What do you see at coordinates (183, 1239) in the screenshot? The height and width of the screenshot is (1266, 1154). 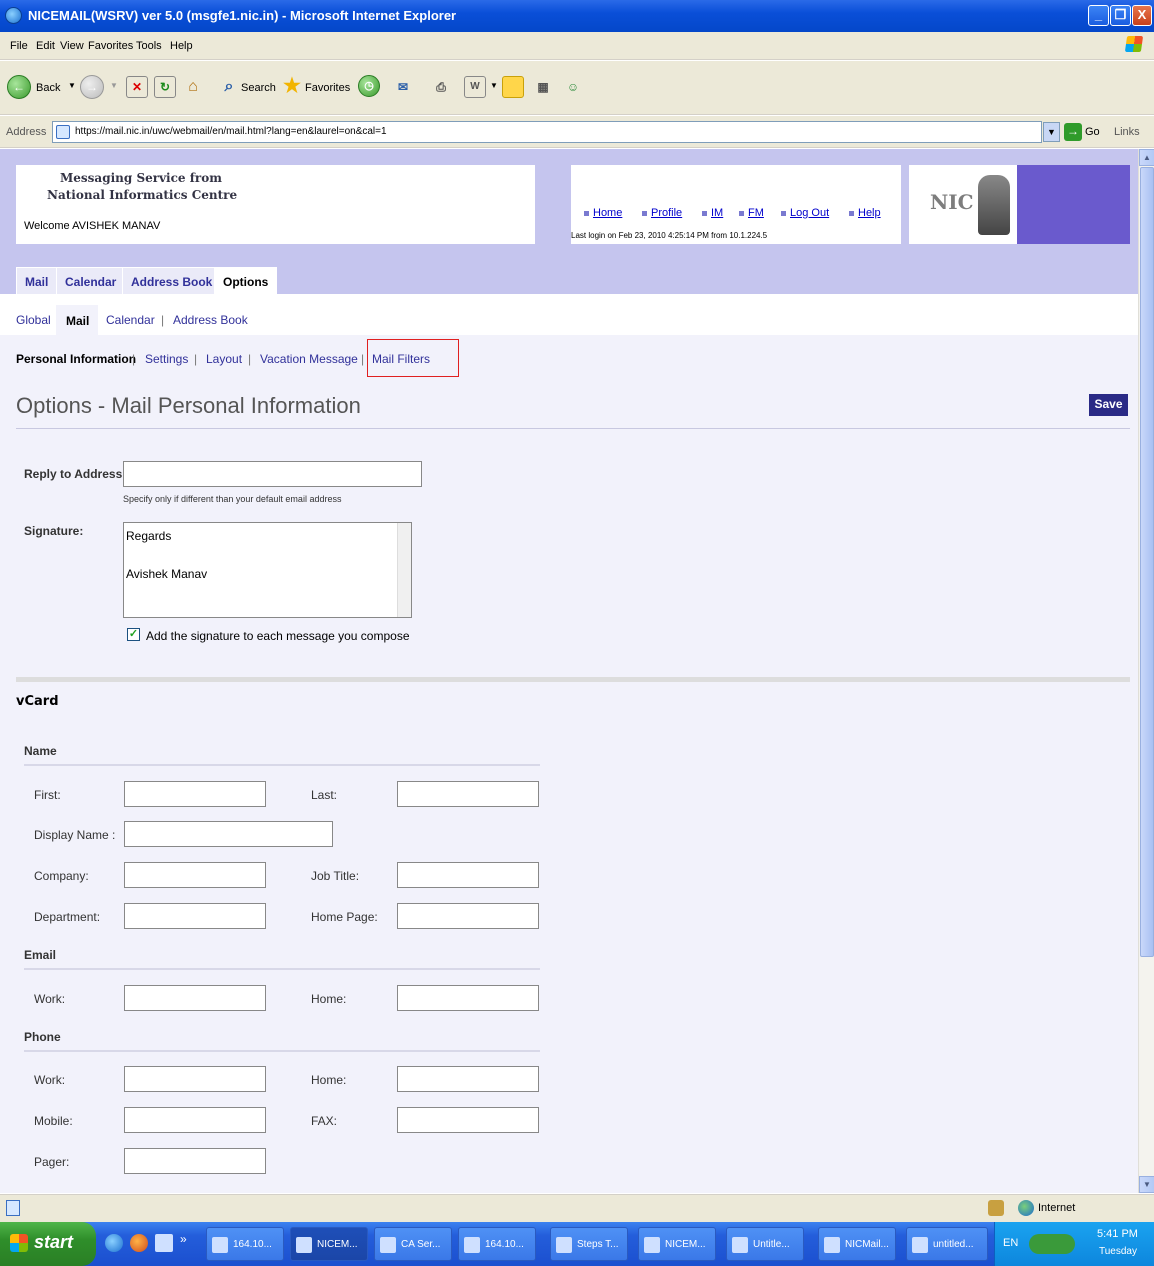 I see `quicklaunch-more-icon: »` at bounding box center [183, 1239].